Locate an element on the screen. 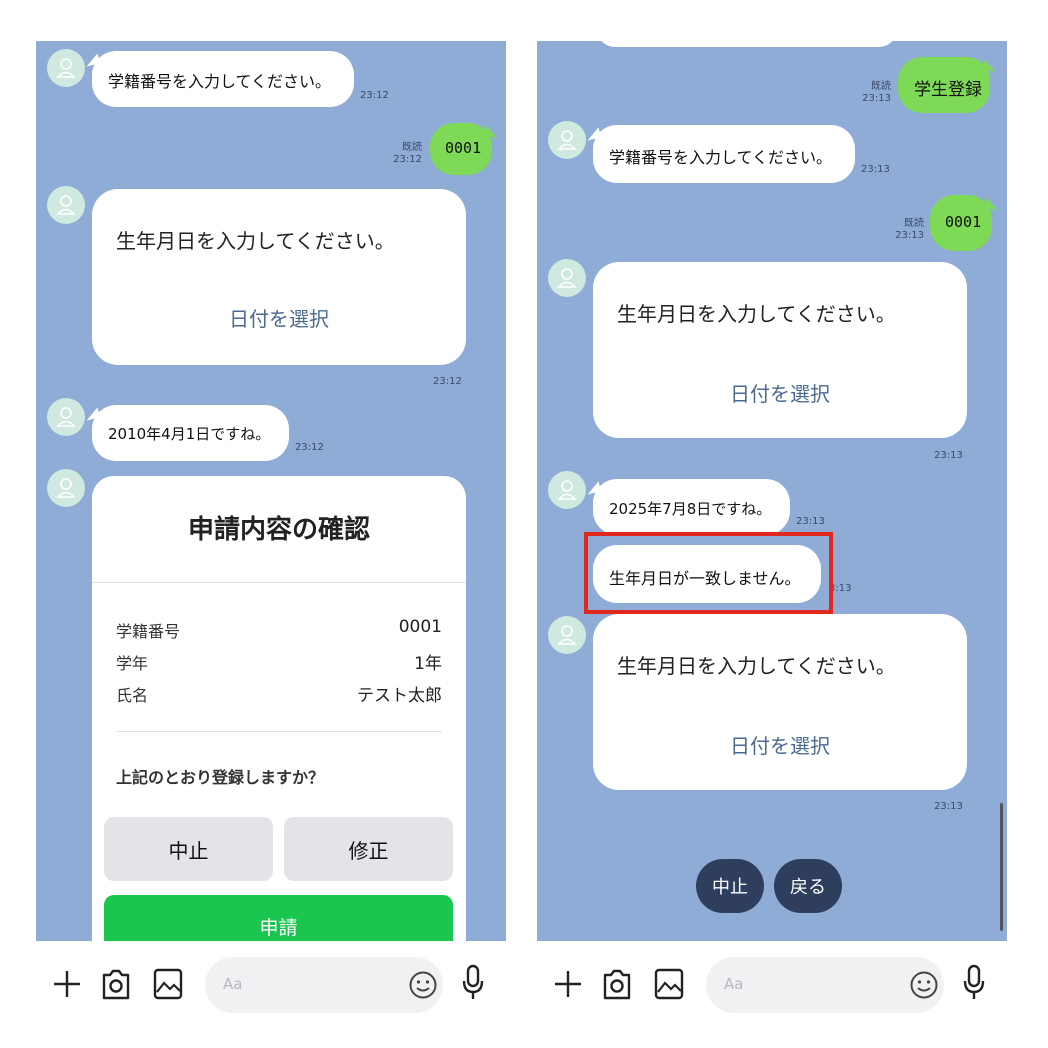 This screenshot has width=1048, height=1048. read-receipt: 既読 23:12 is located at coordinates (407, 153).